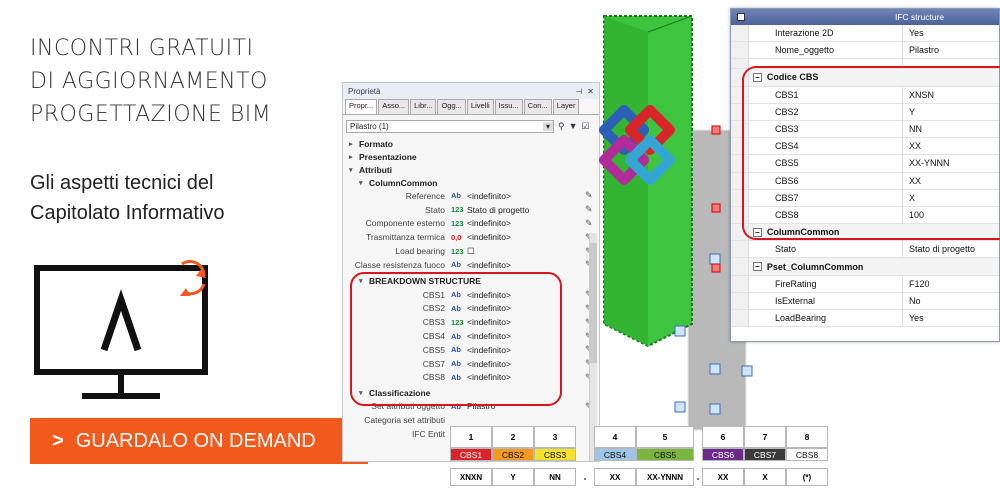  Describe the element at coordinates (526, 251) in the screenshot. I see `load-bearing-checkbox: ☐` at that location.